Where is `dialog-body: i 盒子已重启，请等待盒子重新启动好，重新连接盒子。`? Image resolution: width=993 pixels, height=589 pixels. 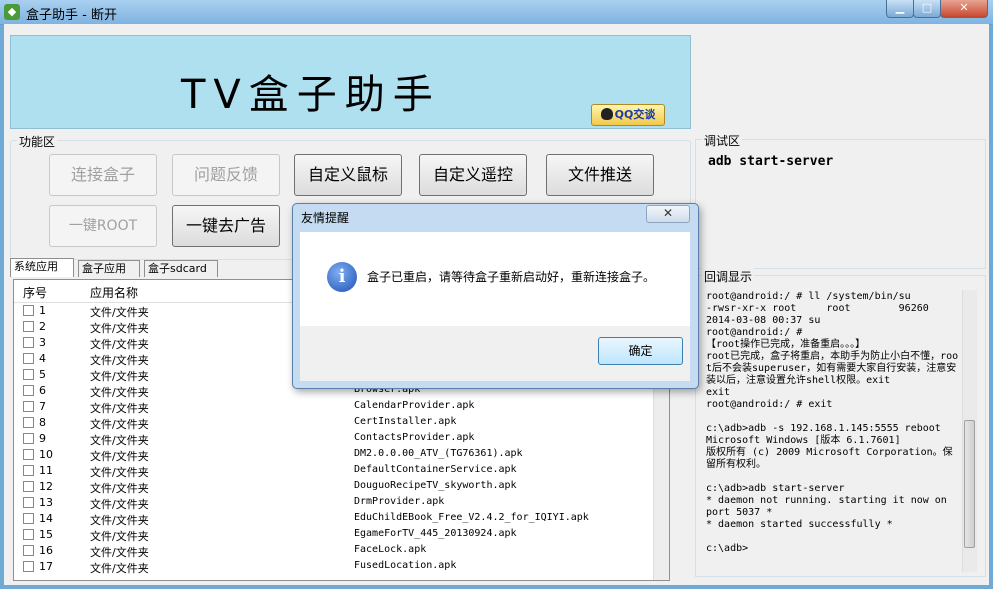 dialog-body: i 盒子已重启，请等待盒子重新启动好，重新连接盒子。 is located at coordinates (495, 279).